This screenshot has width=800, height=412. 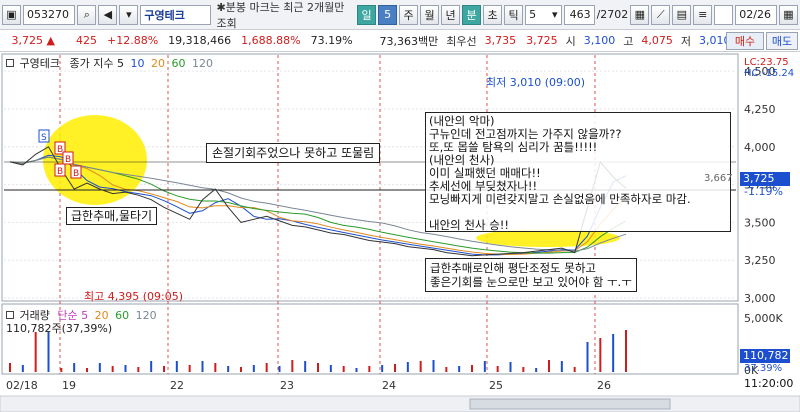 I want to click on volume-tag: 110,782, so click(x=765, y=356).